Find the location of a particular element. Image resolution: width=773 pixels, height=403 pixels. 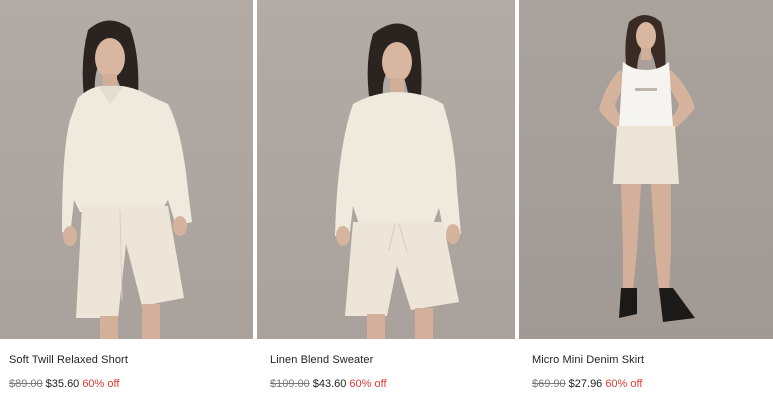

product-name: Micro Mini Denim Skirt is located at coordinates (588, 360).